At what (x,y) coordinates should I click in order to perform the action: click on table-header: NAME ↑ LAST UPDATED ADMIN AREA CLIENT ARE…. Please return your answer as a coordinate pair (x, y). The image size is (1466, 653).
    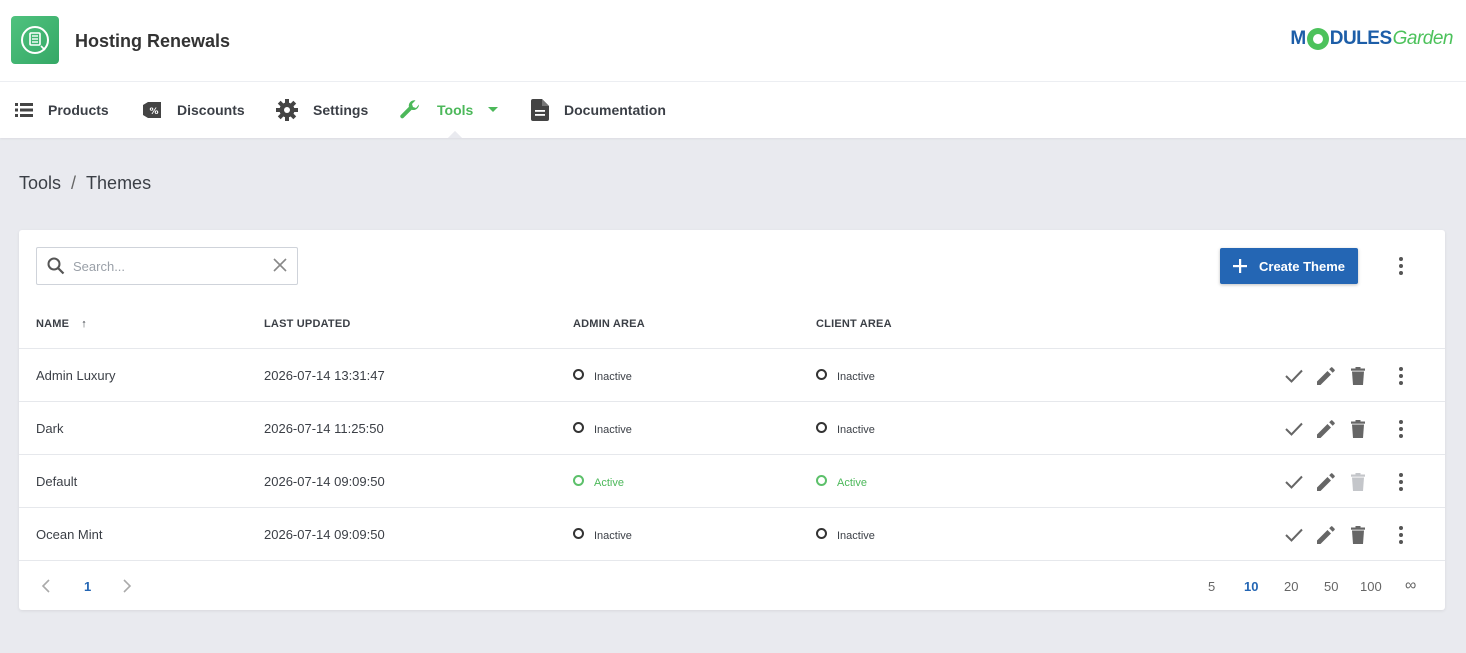
    Looking at the image, I should click on (732, 333).